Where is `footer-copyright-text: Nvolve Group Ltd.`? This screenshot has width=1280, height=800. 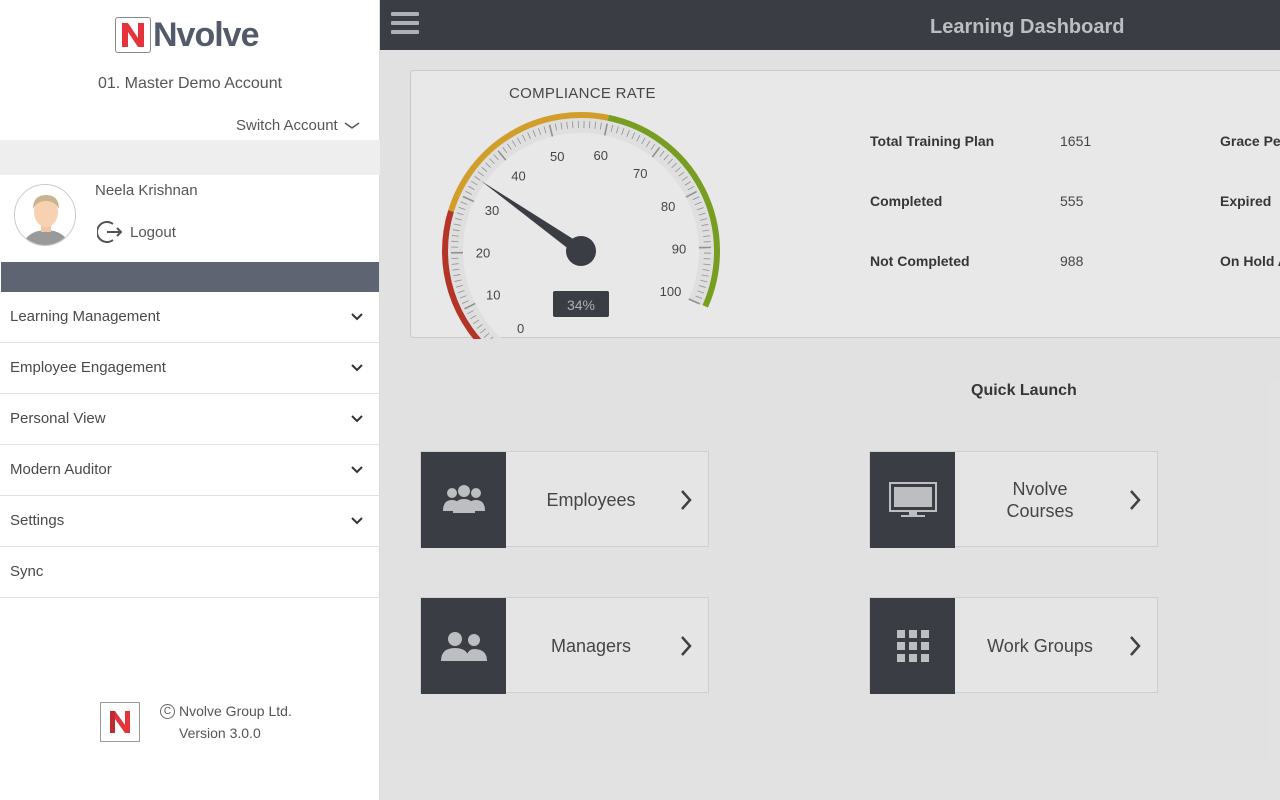 footer-copyright-text: Nvolve Group Ltd. is located at coordinates (235, 711).